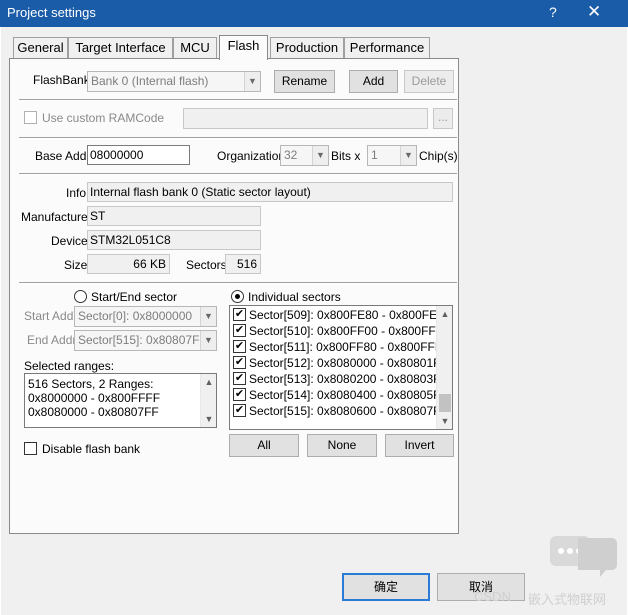 The width and height of the screenshot is (628, 615). What do you see at coordinates (91, 449) in the screenshot?
I see `disable-flash-bank-label: Disable flash bank` at bounding box center [91, 449].